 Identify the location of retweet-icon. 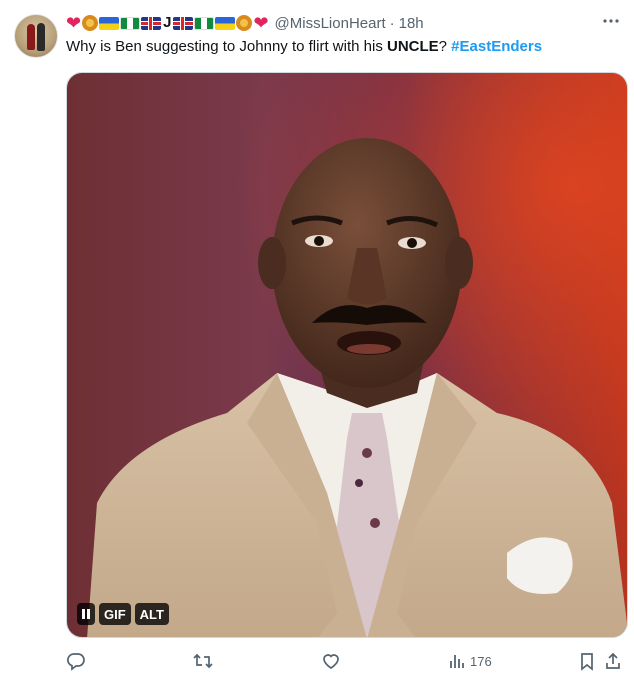
(203, 661).